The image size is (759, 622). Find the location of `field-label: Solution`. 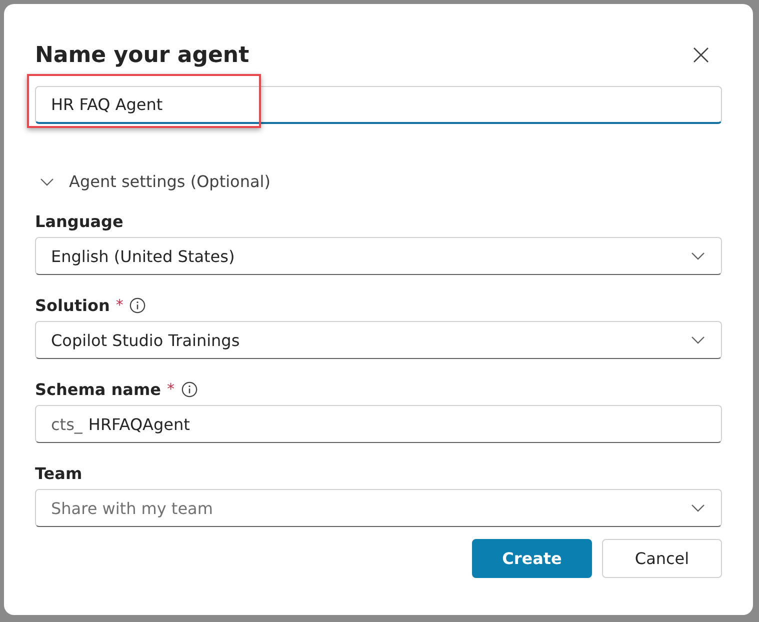

field-label: Solution is located at coordinates (72, 305).